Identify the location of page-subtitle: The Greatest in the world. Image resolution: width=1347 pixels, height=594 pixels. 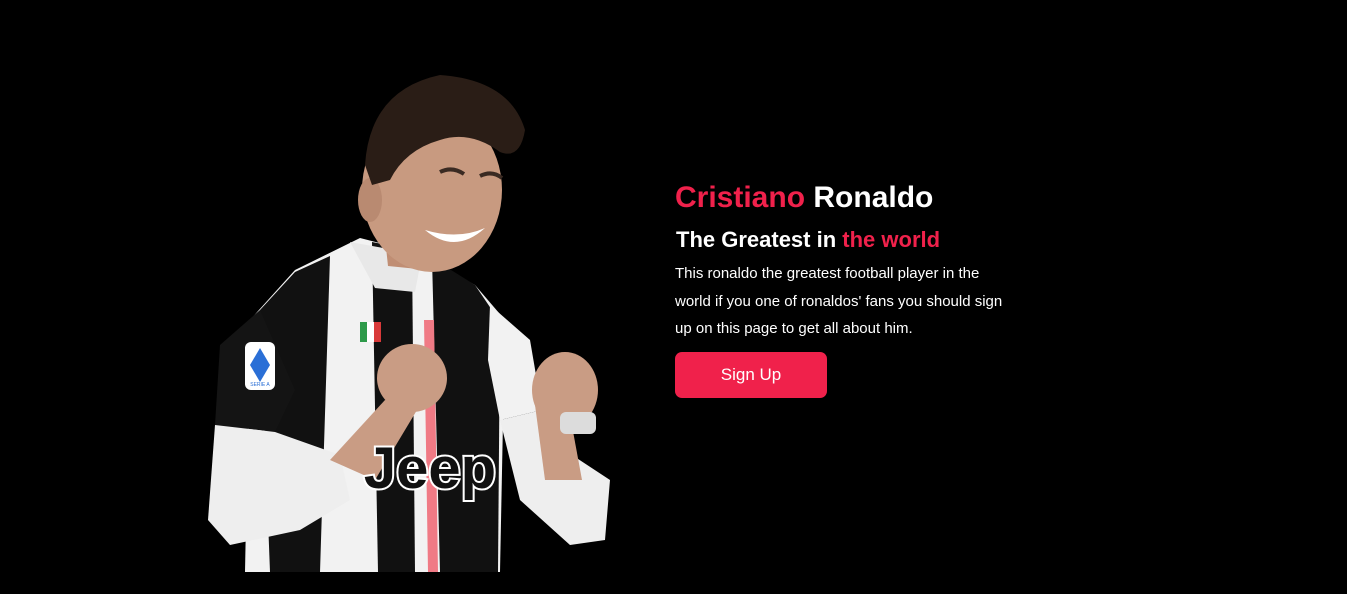
(845, 240).